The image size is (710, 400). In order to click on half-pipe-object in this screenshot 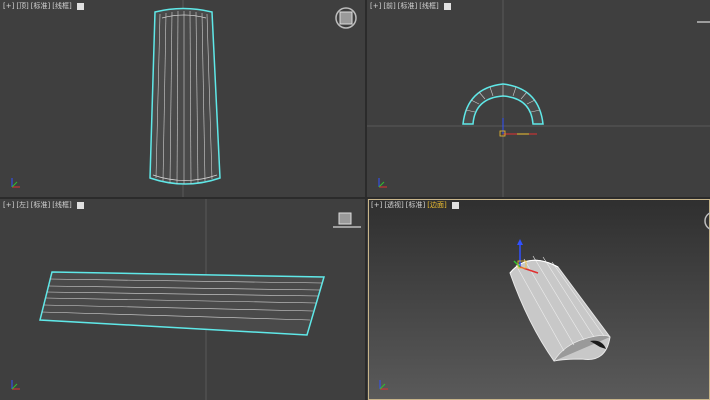, I will do `click(185, 96)`.